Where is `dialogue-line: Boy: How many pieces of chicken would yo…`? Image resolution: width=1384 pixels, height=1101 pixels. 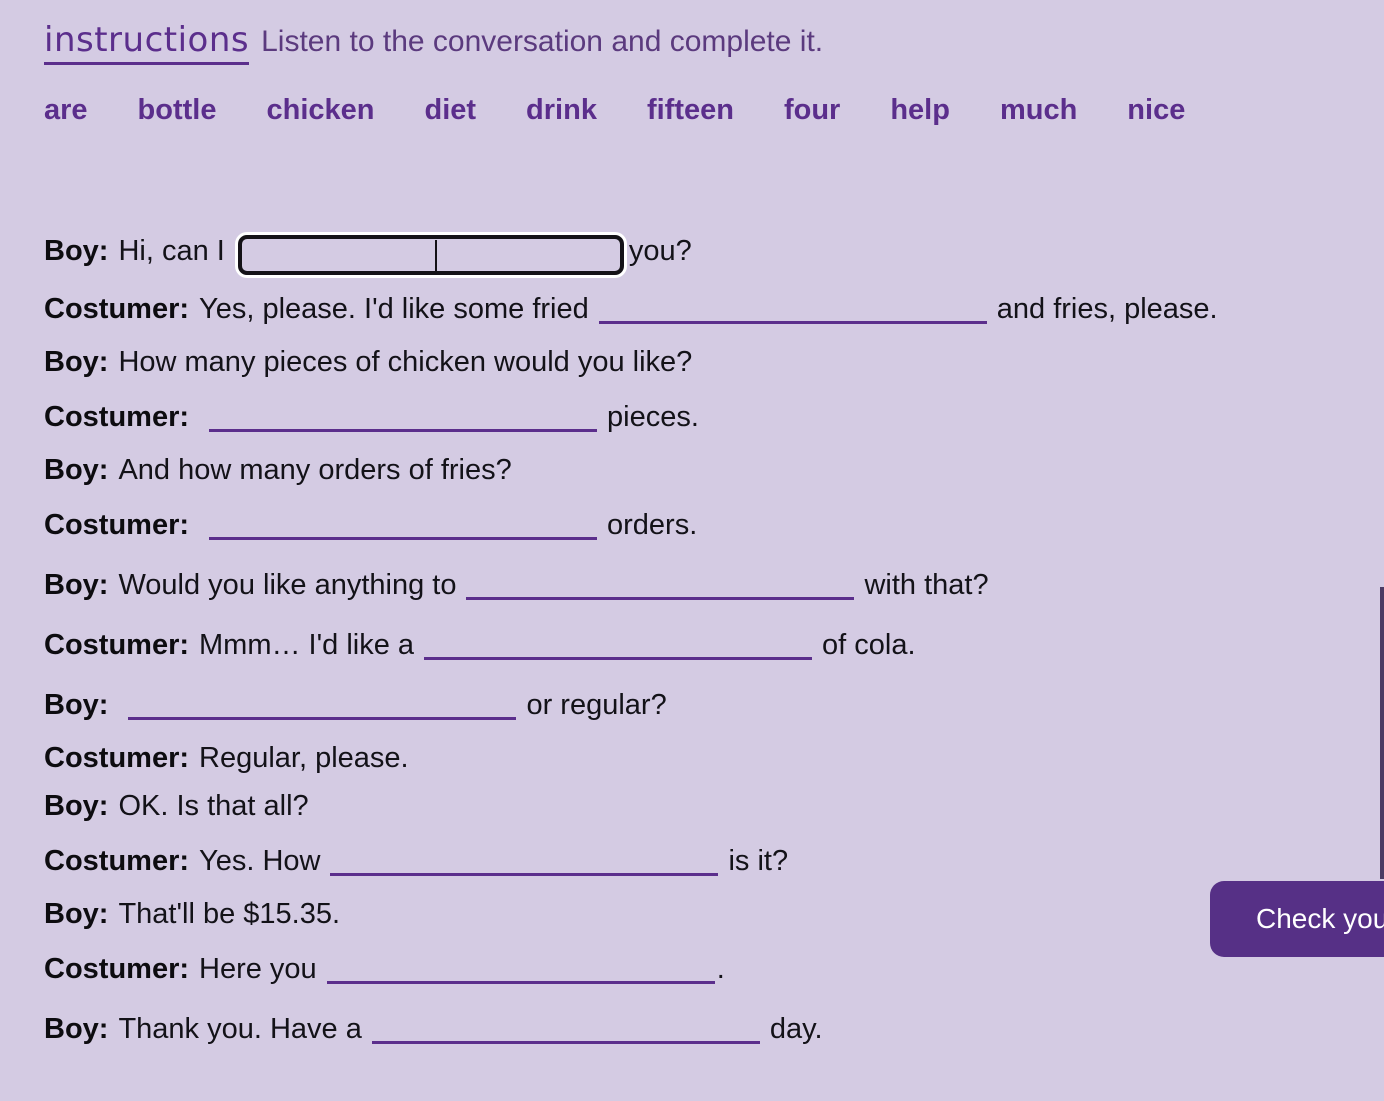 dialogue-line: Boy: How many pieces of chicken would yo… is located at coordinates (704, 372).